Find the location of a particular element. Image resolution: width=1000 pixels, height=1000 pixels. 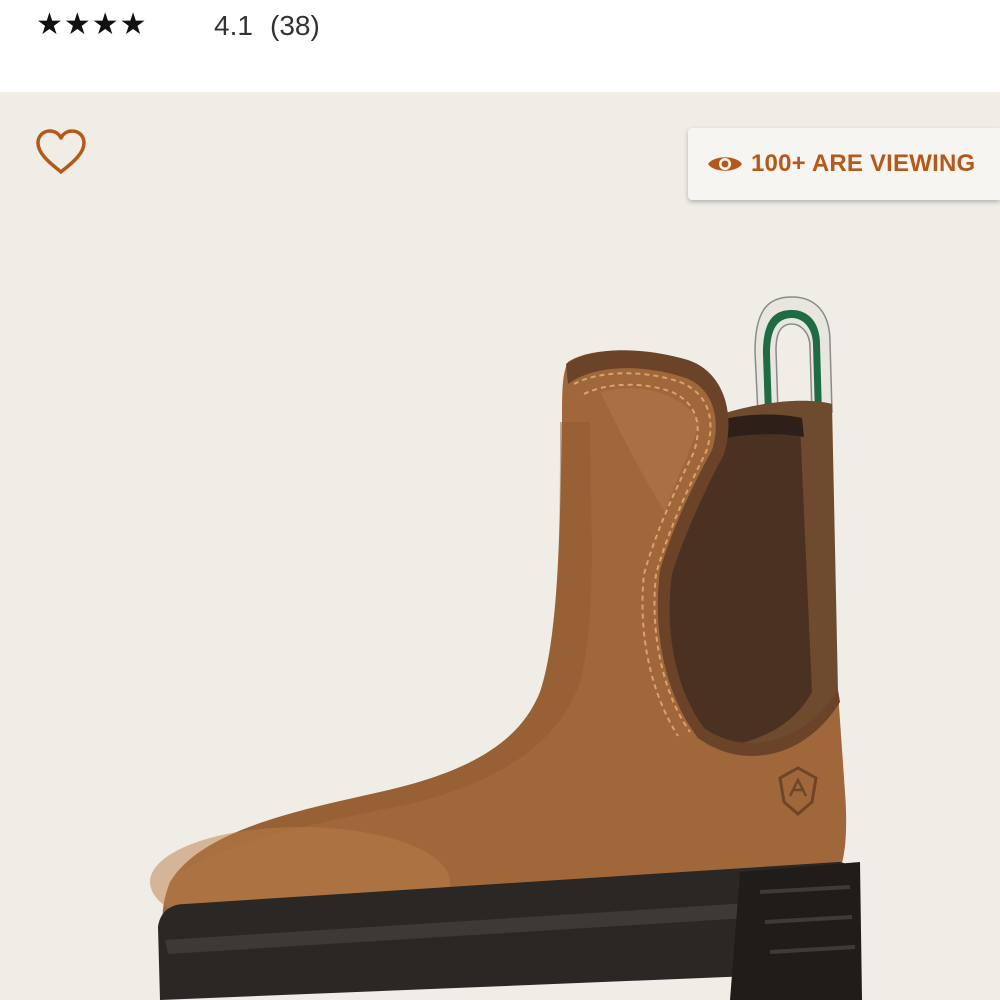

review-count-link: (38) is located at coordinates (295, 26).